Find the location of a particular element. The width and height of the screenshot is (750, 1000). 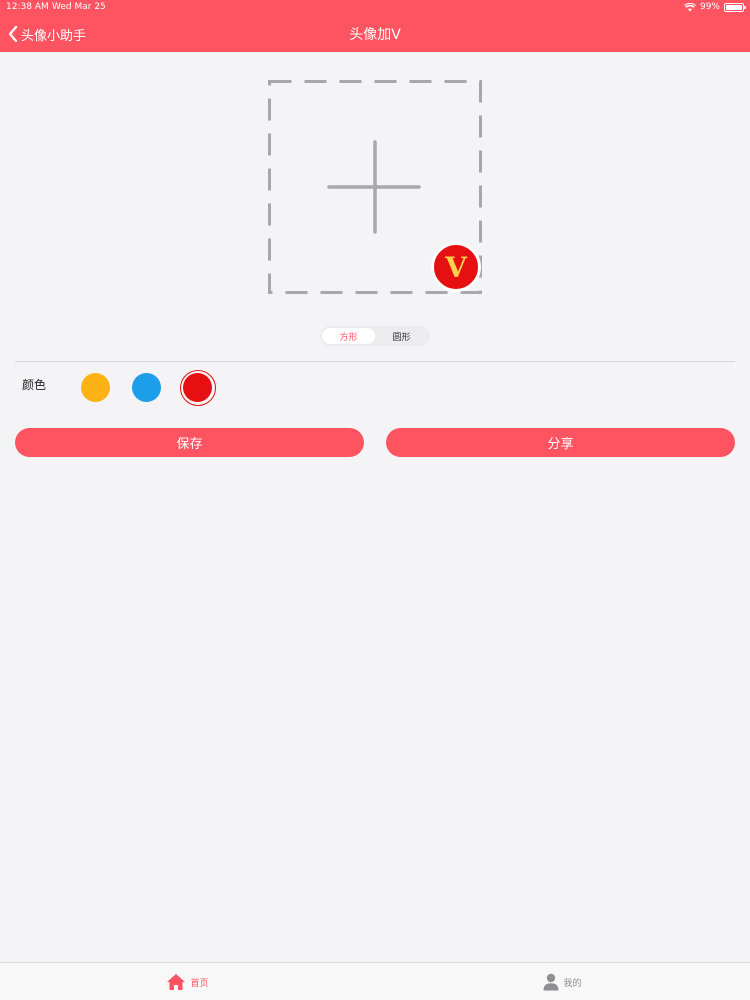

shape-option-circle: 圆形 is located at coordinates (401, 336).